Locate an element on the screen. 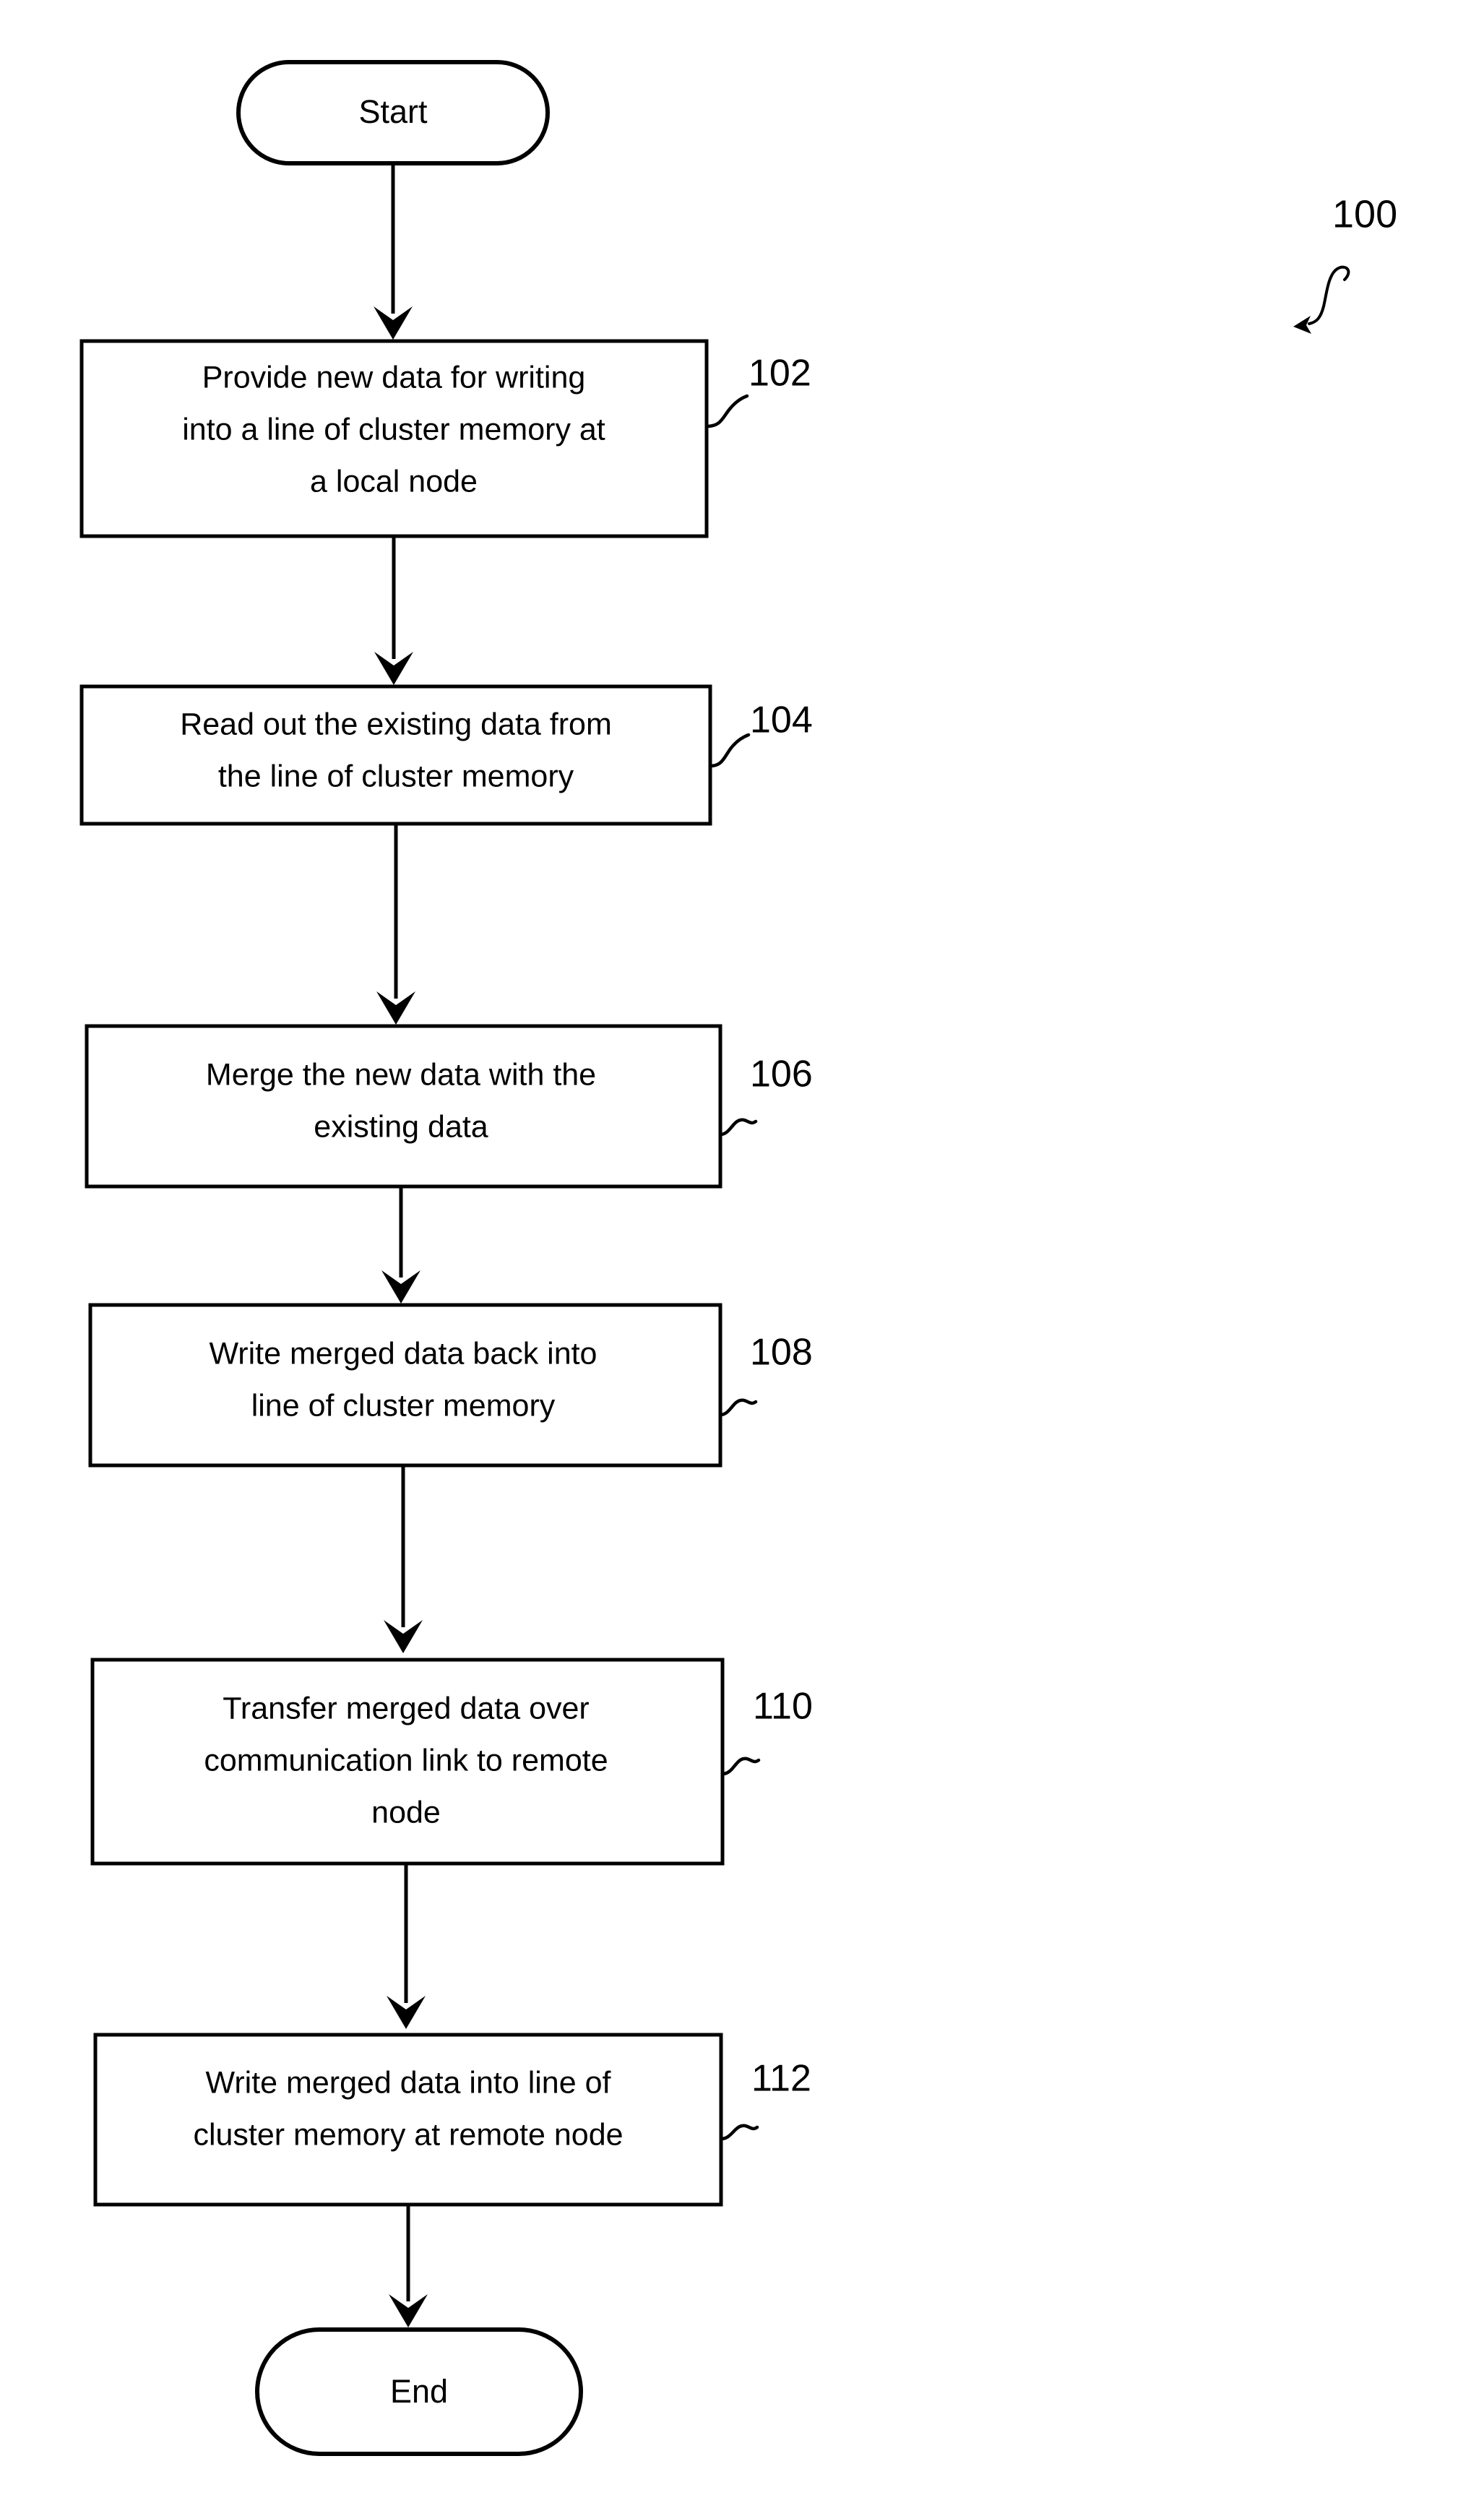 The height and width of the screenshot is (2516, 1484). process-box-102-line-1: Provide new data for writing is located at coordinates (394, 378).